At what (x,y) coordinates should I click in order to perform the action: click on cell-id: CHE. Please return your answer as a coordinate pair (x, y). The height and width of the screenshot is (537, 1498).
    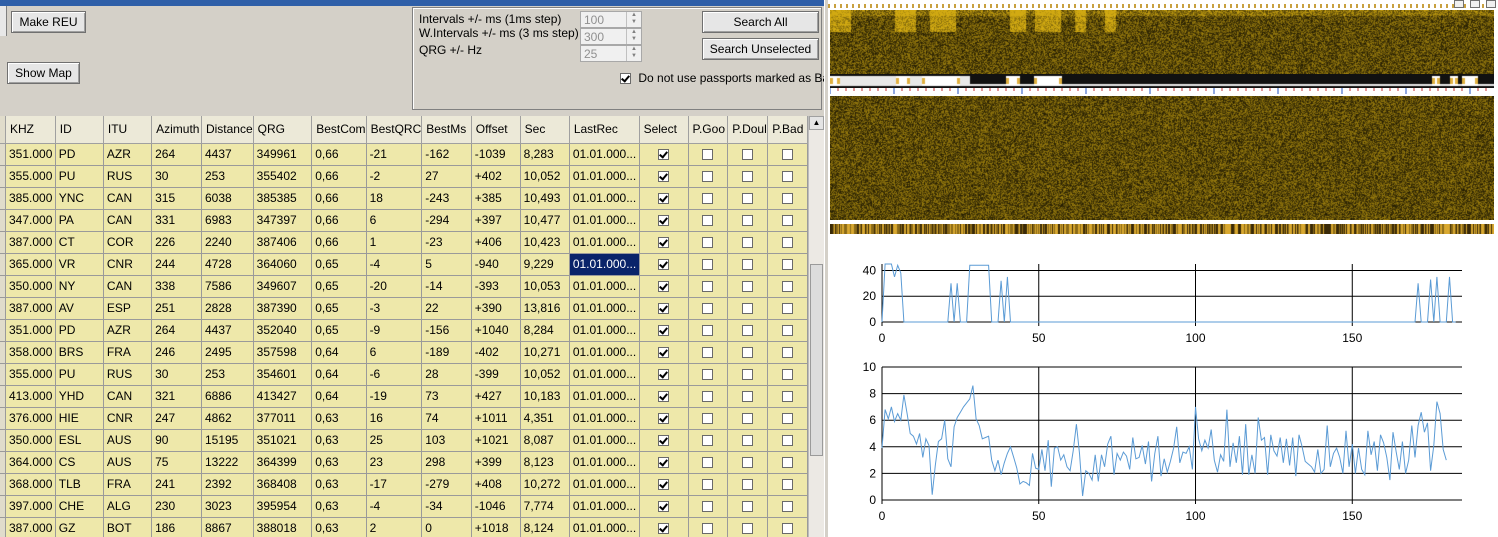
    Looking at the image, I should click on (79, 506).